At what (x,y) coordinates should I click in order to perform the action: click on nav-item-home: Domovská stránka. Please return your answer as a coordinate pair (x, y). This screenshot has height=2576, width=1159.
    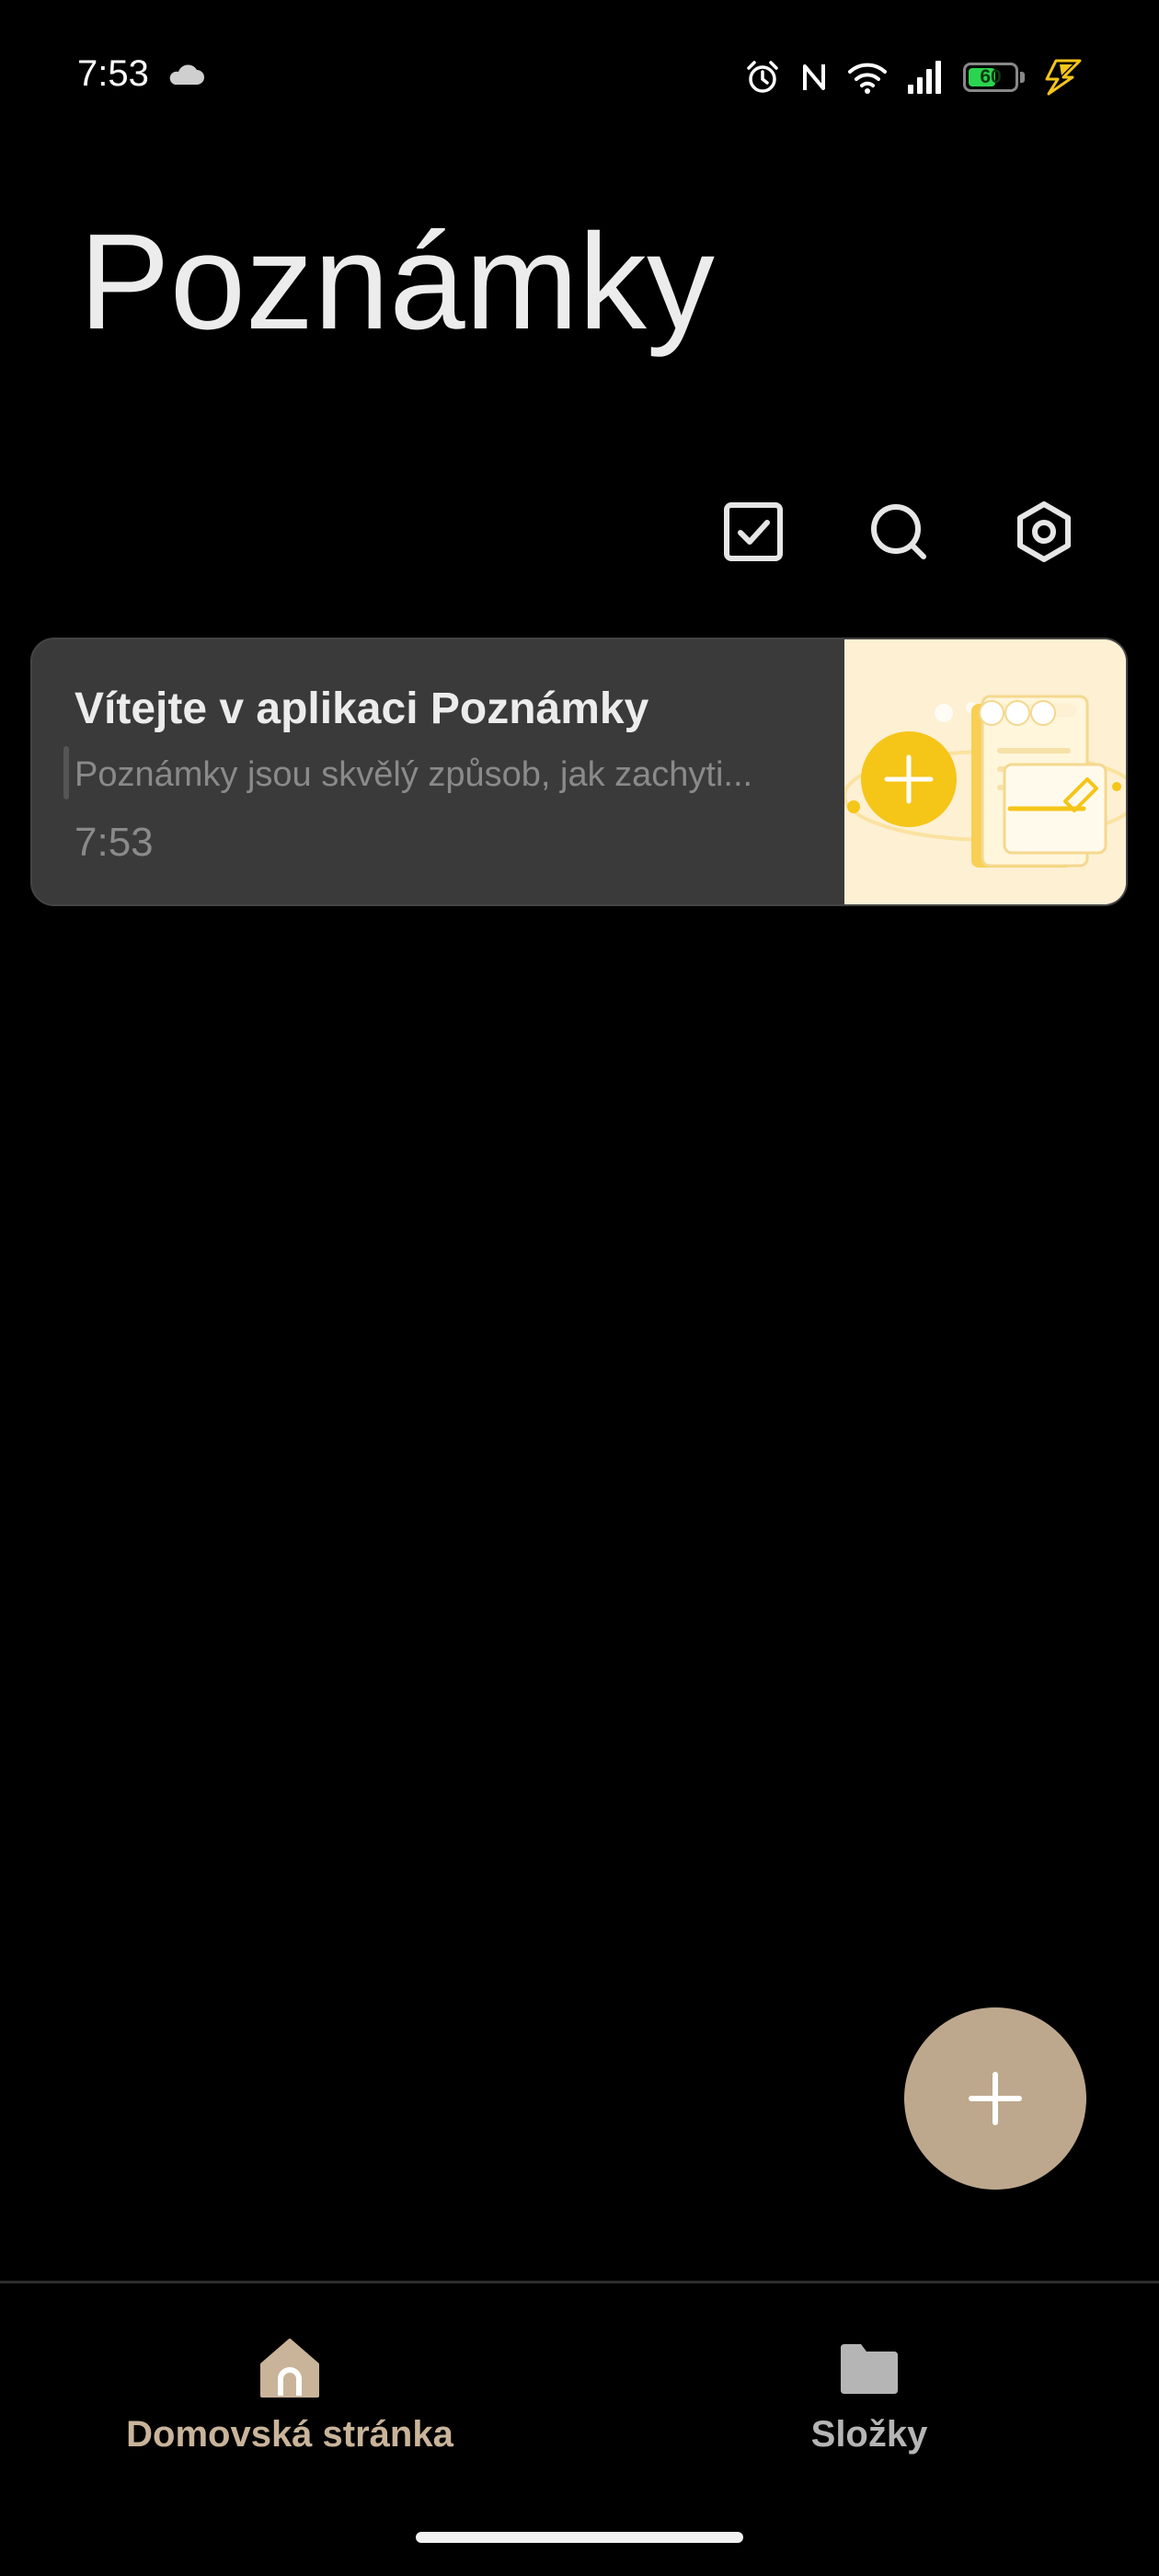
    Looking at the image, I should click on (290, 2389).